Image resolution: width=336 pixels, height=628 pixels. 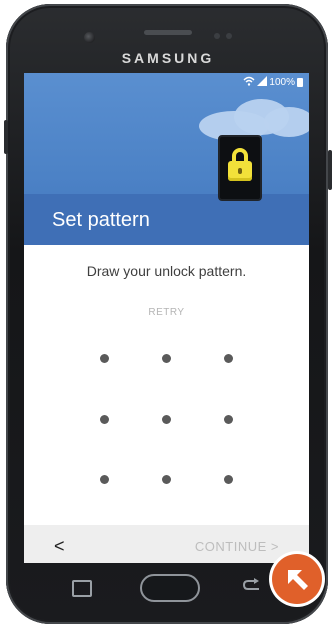 I want to click on brand-logo: SAMSUNG, so click(x=168, y=58).